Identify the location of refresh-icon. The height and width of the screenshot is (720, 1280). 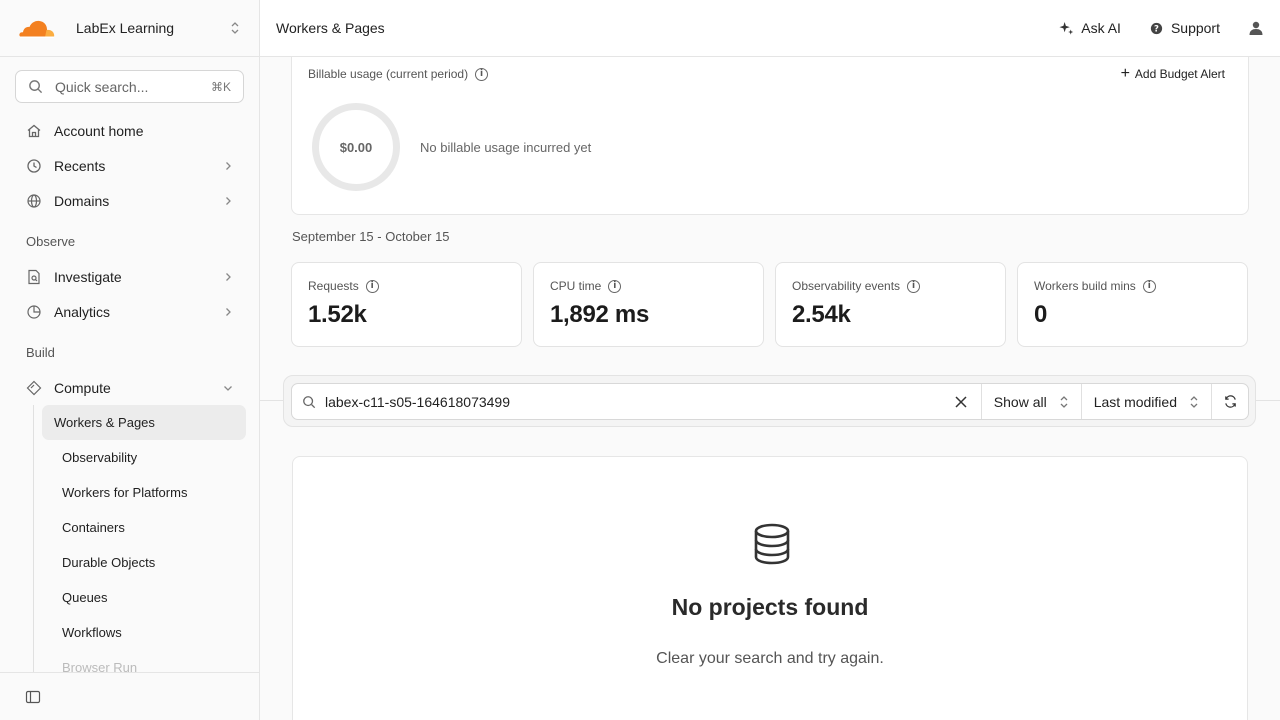
(1230, 401).